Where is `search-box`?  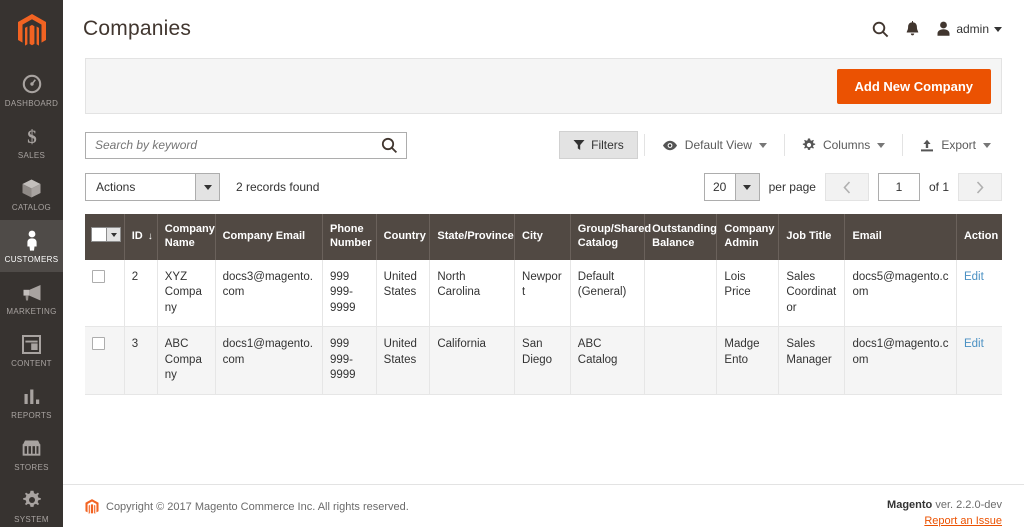
search-box is located at coordinates (246, 145).